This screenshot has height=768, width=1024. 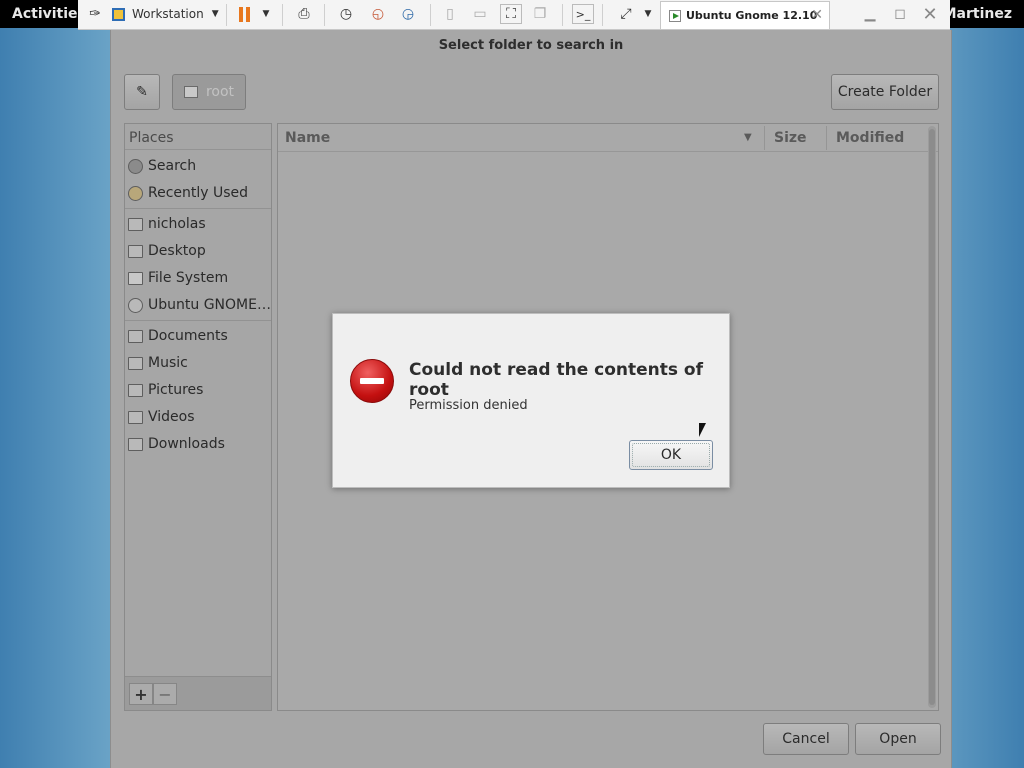 I want to click on dialog-title: Select folder to search in, so click(x=531, y=45).